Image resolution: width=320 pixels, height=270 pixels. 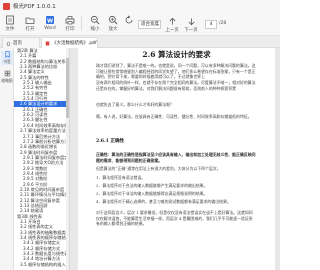 I want to click on file-button-label: 文件, so click(x=10, y=29).